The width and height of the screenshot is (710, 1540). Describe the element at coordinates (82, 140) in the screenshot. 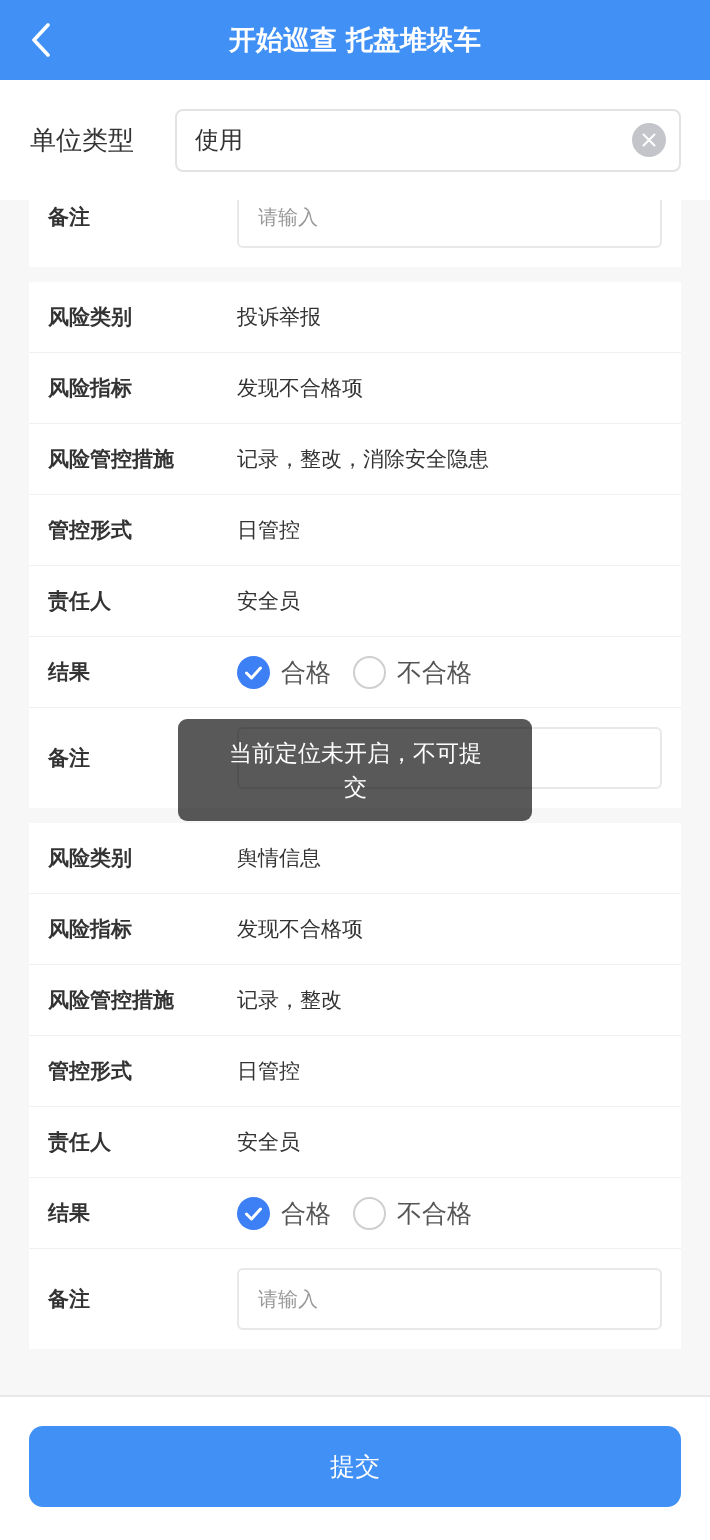

I see `field-label: 单位类型` at that location.